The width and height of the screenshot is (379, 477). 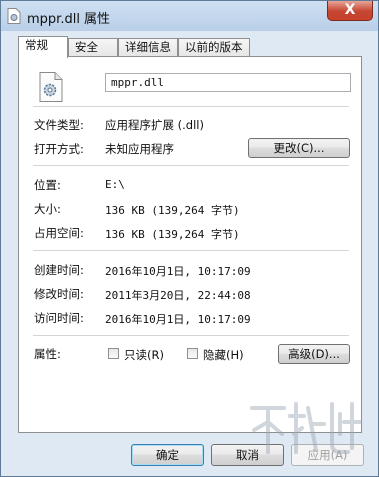 What do you see at coordinates (59, 270) in the screenshot?
I see `created-label: 创建时间:` at bounding box center [59, 270].